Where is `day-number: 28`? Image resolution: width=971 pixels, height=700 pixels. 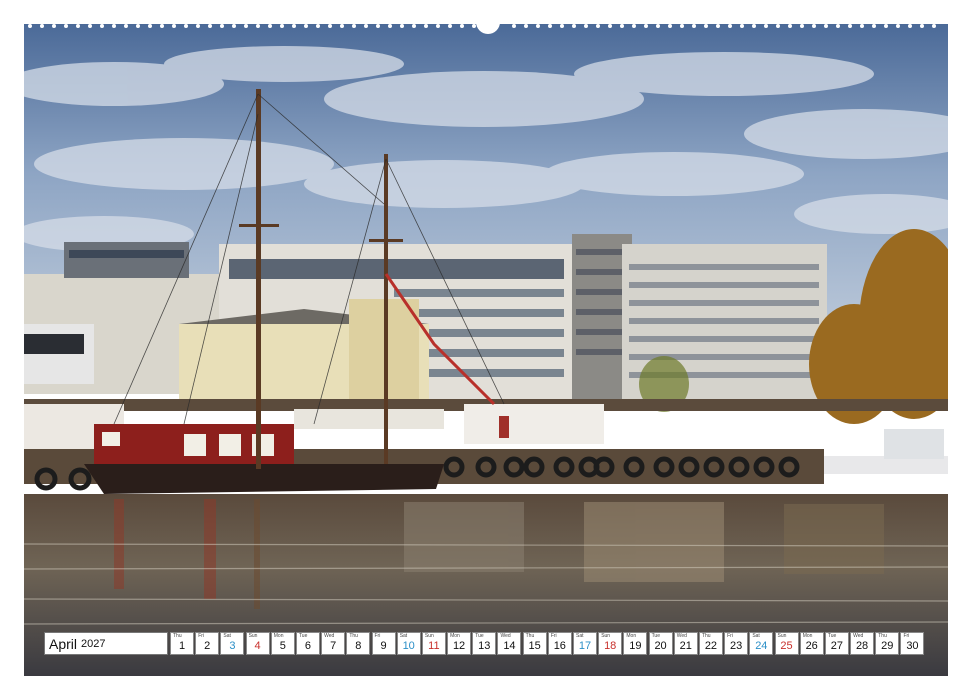
day-number: 28 is located at coordinates (862, 646).